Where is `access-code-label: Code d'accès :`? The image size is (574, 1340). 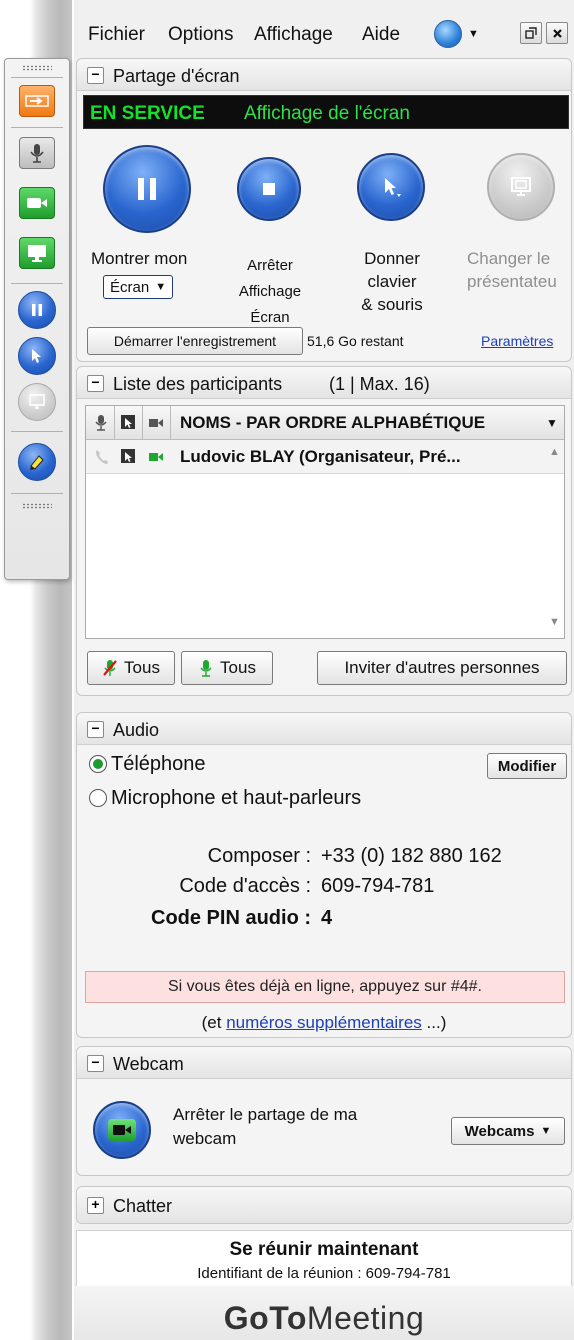
access-code-label: Code d'accès : is located at coordinates (245, 886).